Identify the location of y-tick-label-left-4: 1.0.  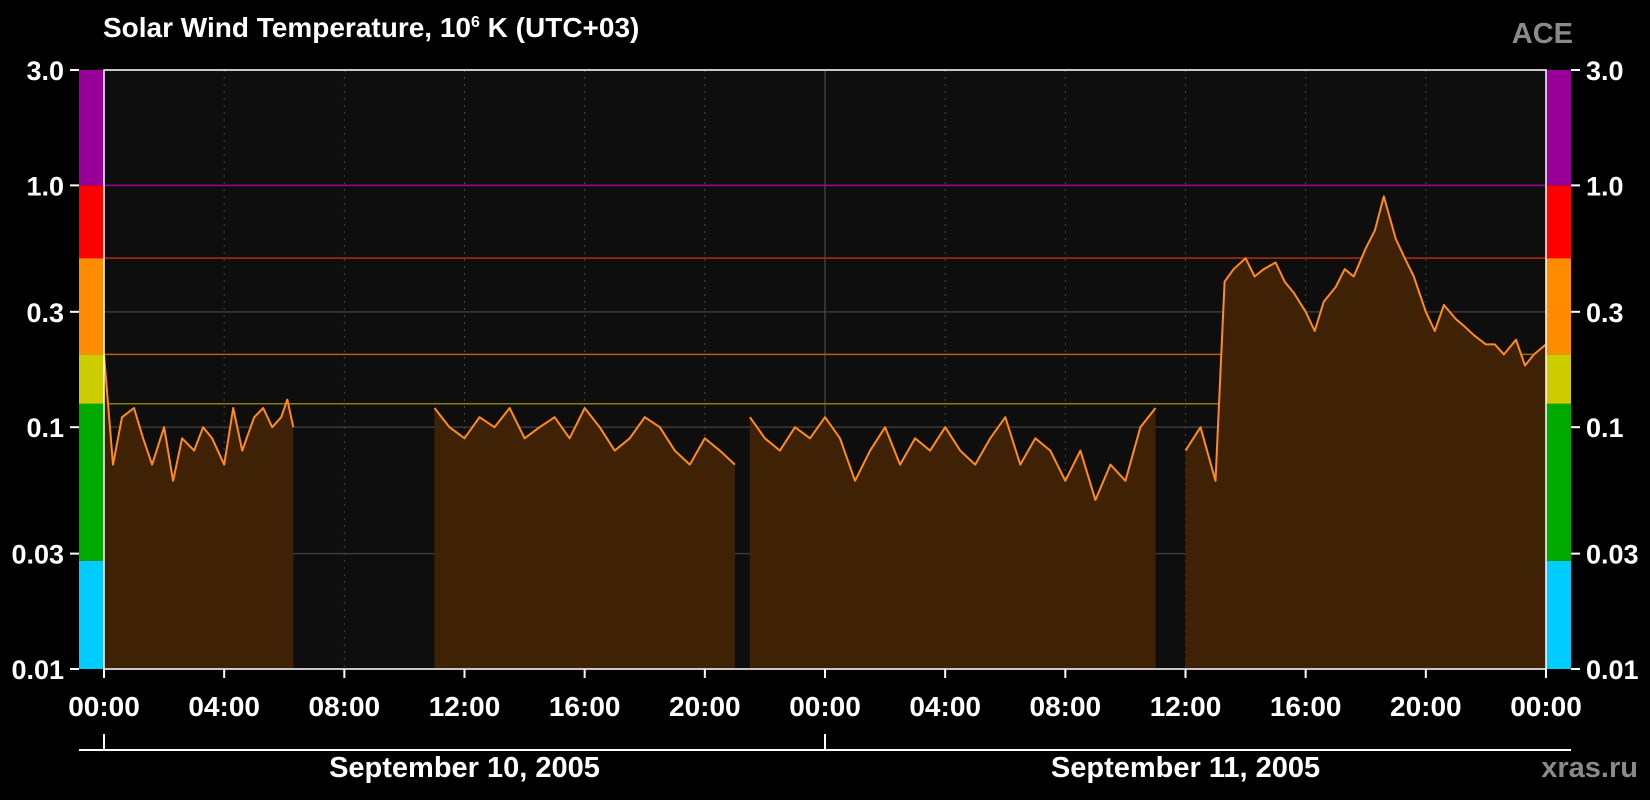
(45, 186).